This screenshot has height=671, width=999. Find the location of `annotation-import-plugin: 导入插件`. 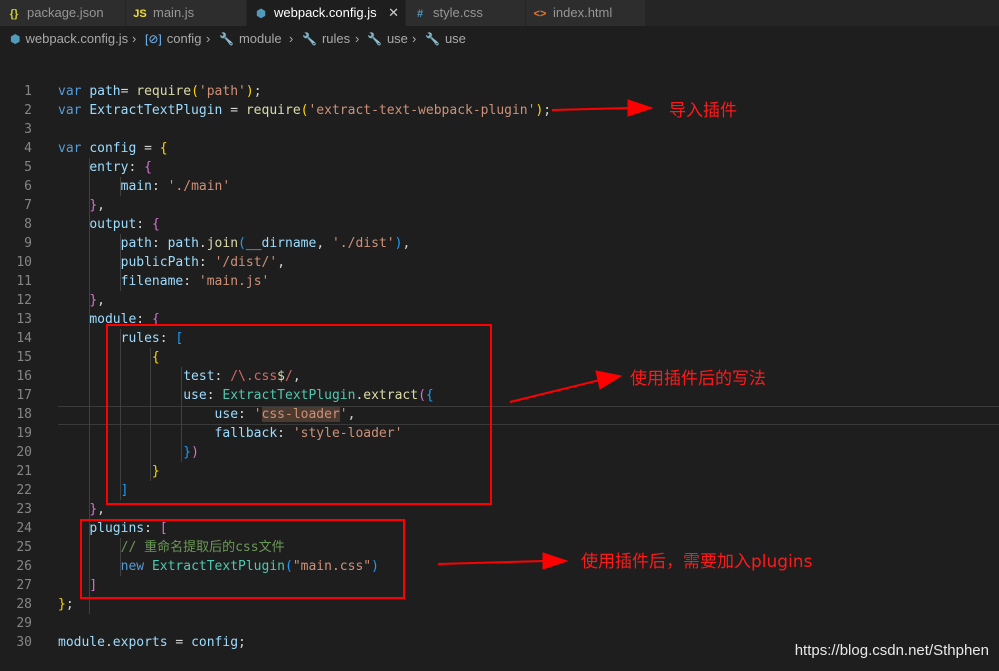

annotation-import-plugin: 导入插件 is located at coordinates (703, 111).